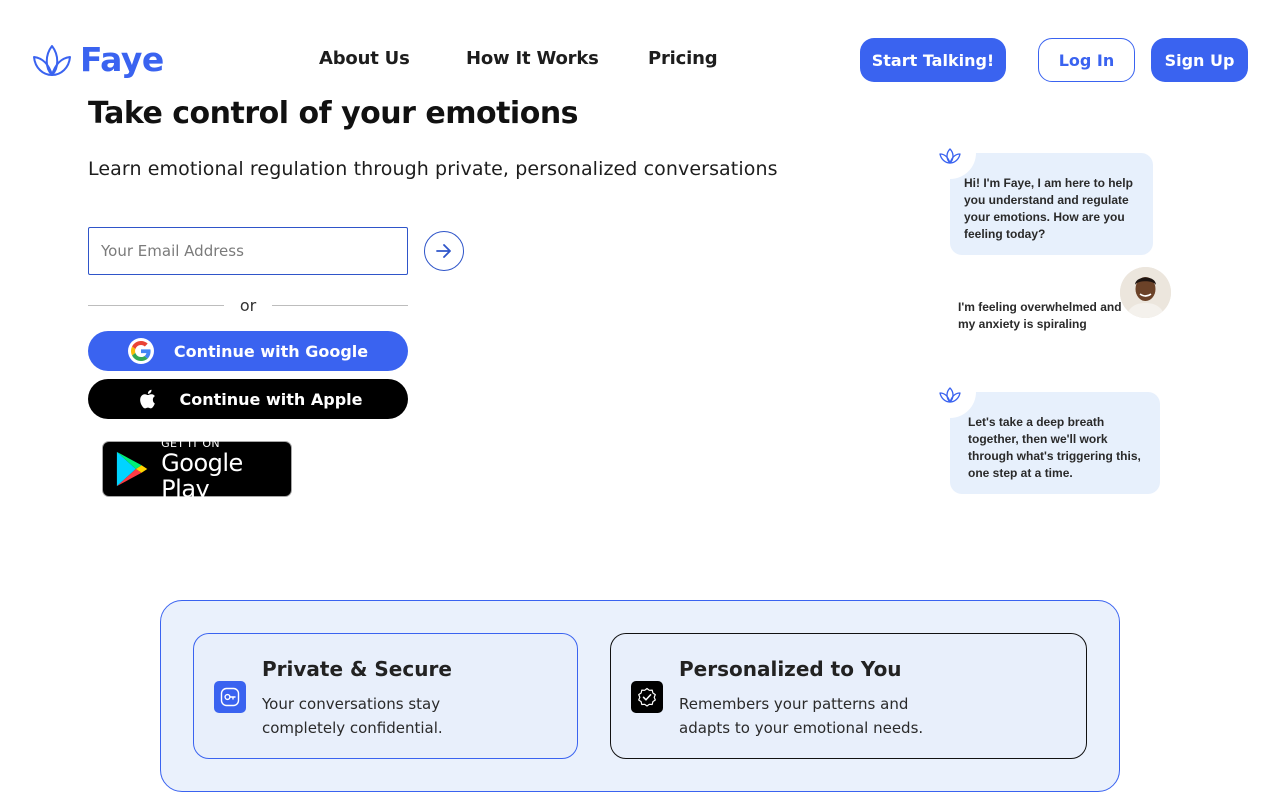 The height and width of the screenshot is (800, 1280). I want to click on nav-how-it-works: How It Works, so click(532, 58).